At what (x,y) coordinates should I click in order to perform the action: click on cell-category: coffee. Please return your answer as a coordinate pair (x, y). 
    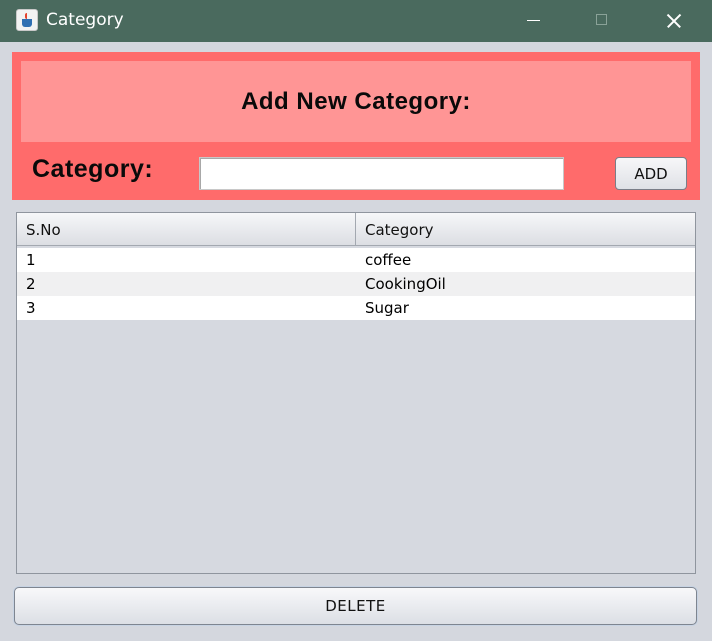
    Looking at the image, I should click on (388, 260).